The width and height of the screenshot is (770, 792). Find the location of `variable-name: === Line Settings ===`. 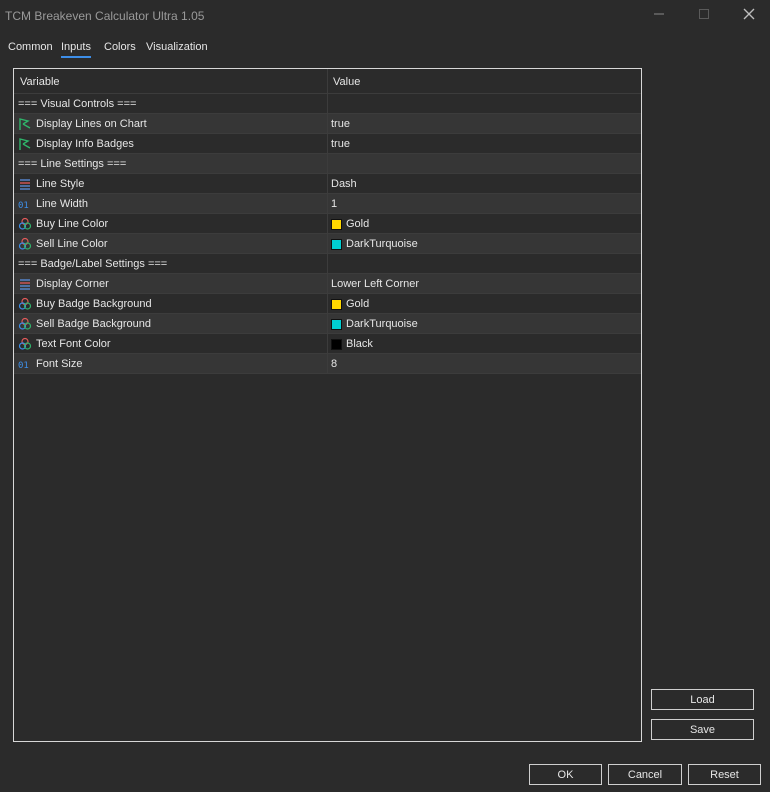

variable-name: === Line Settings === is located at coordinates (72, 164).